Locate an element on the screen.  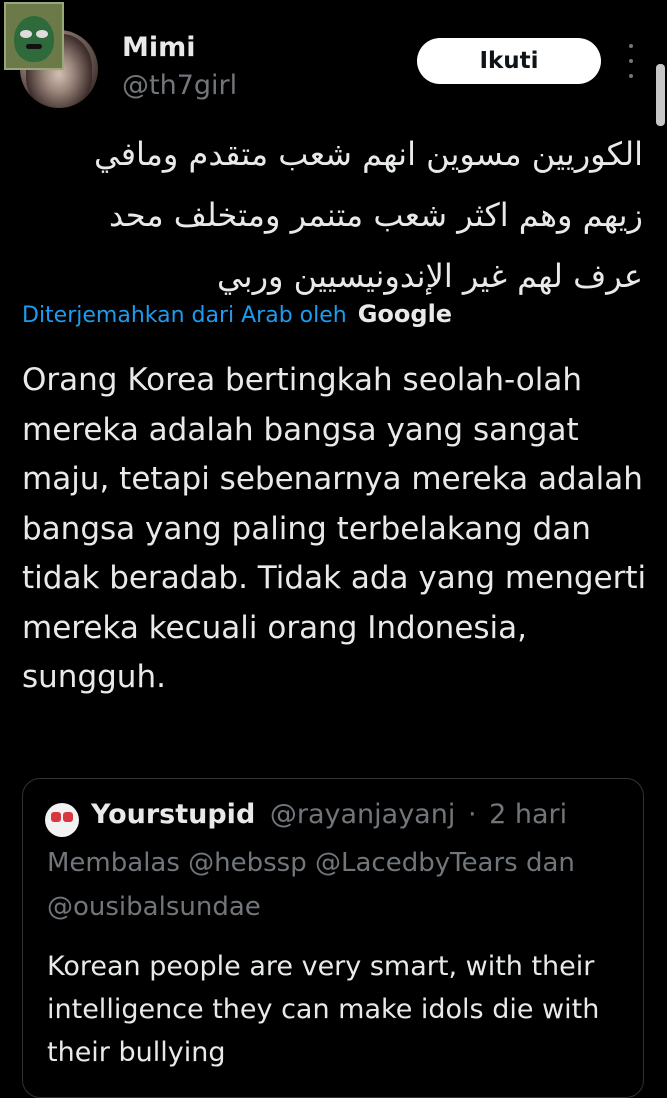
scrollbar is located at coordinates (660, 95).